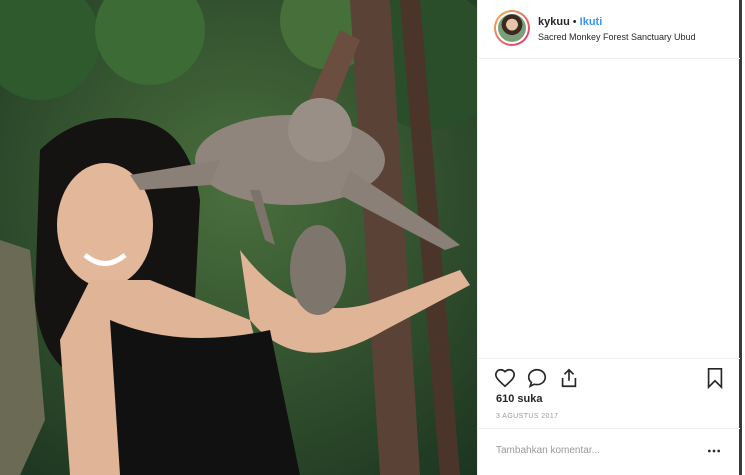 This screenshot has height=475, width=745. What do you see at coordinates (617, 37) in the screenshot?
I see `location-link: Sacred Monkey Forest Sanctuary Ubud` at bounding box center [617, 37].